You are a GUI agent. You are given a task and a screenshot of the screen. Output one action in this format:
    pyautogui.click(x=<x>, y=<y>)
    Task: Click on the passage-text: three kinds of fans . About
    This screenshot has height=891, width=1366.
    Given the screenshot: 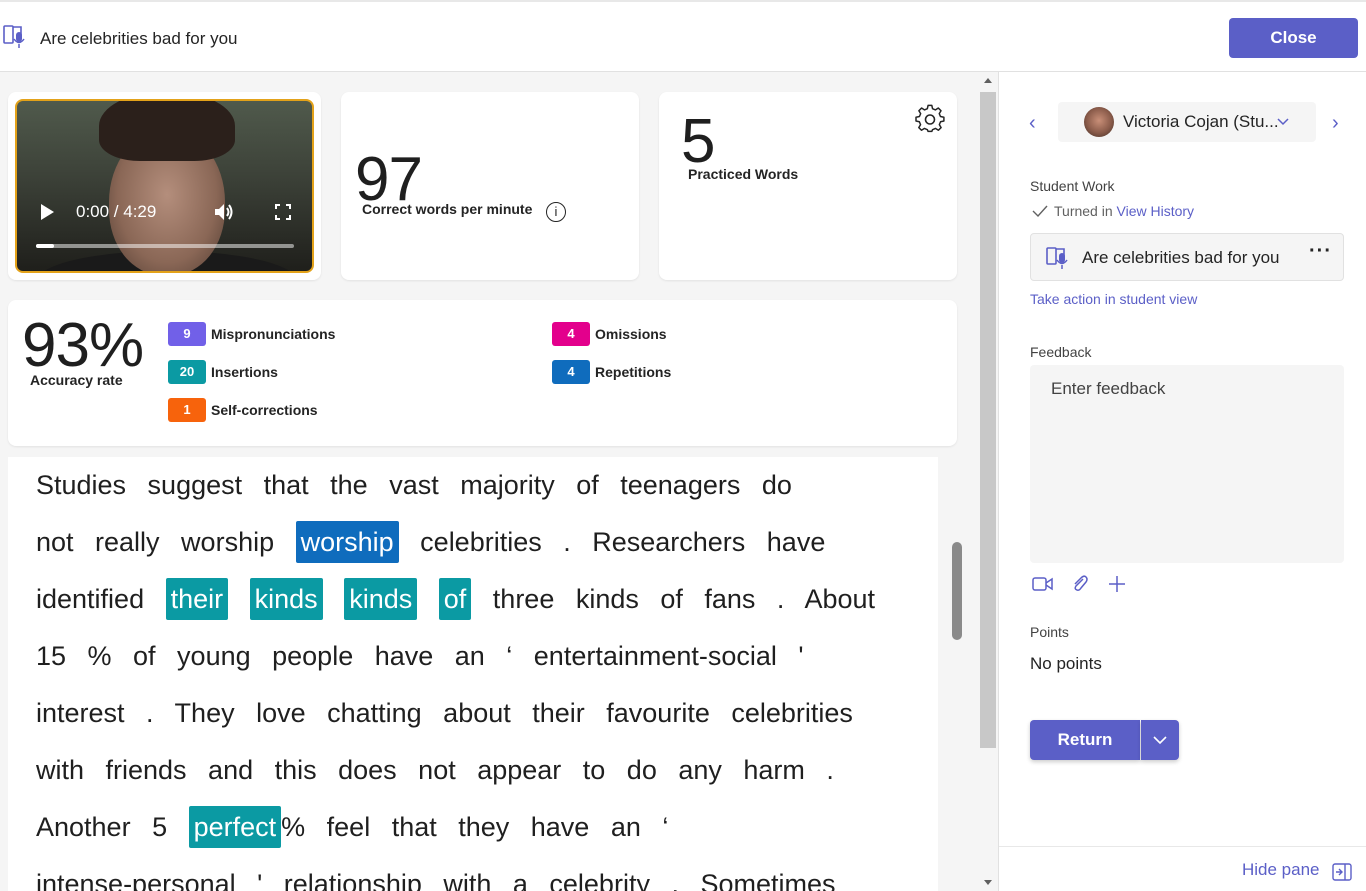 What is the action you would take?
    pyautogui.click(x=683, y=599)
    